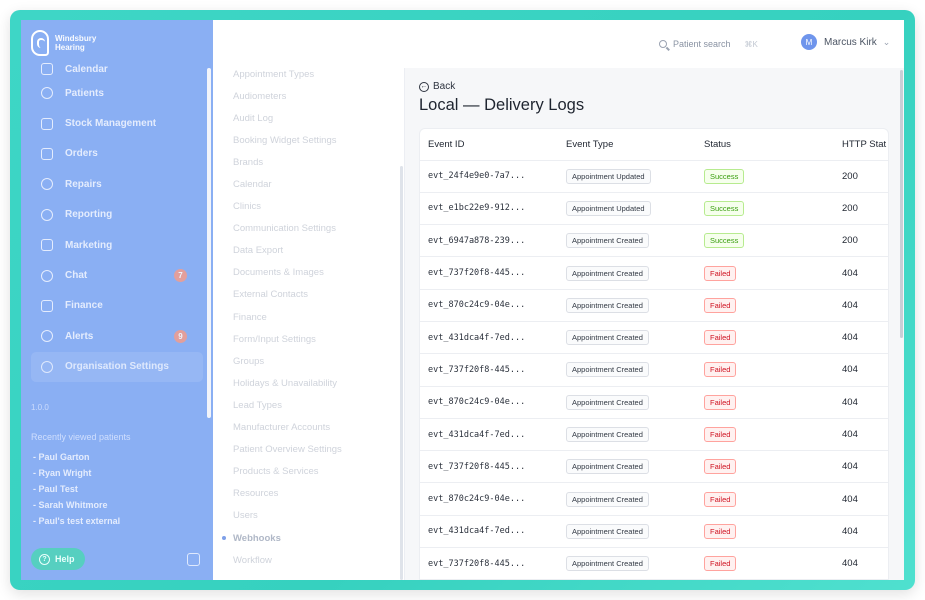  I want to click on settings-nav-item: Resources, so click(287, 494).